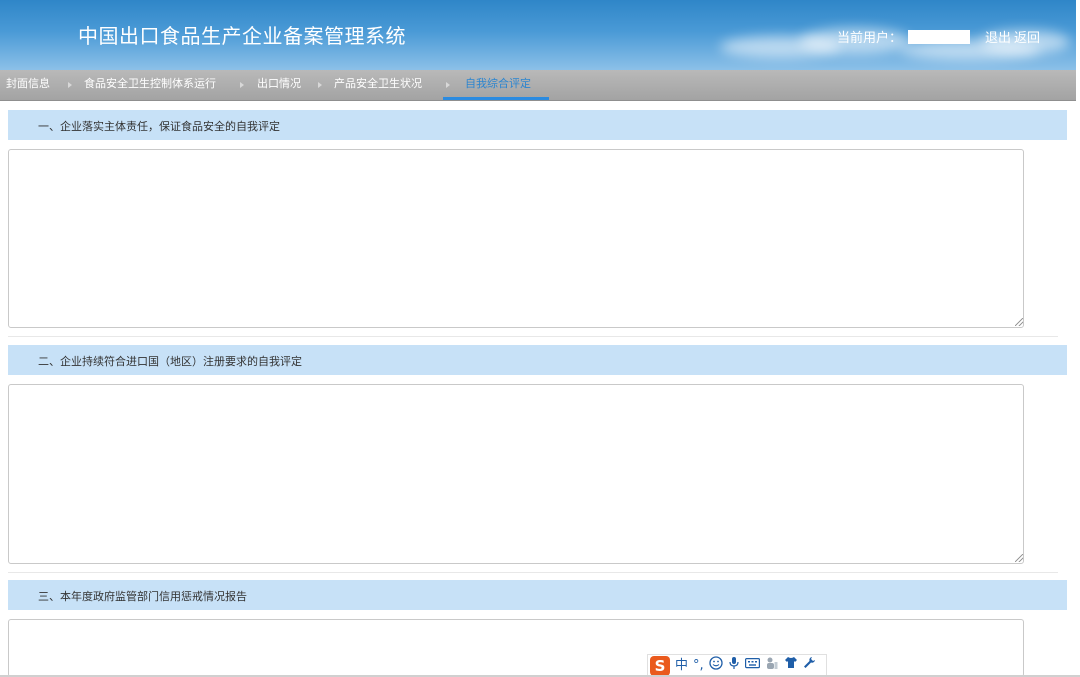 The image size is (1080, 677). What do you see at coordinates (498, 85) in the screenshot?
I see `tab-self-assessment: 自我综合评定` at bounding box center [498, 85].